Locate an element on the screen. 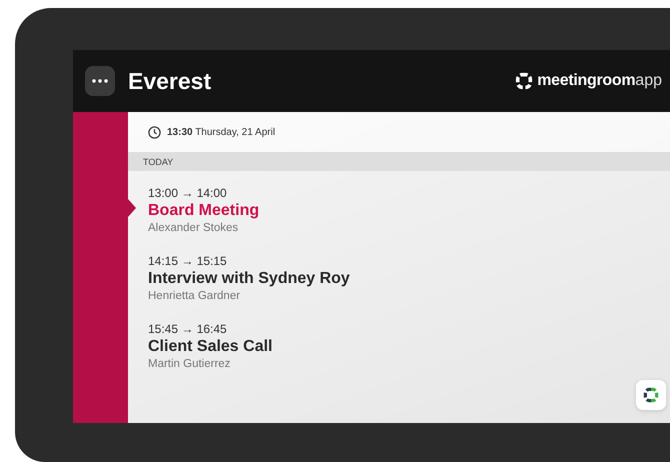 The height and width of the screenshot is (462, 670). meeting-time: 14:15 → 15:15 is located at coordinates (188, 261).